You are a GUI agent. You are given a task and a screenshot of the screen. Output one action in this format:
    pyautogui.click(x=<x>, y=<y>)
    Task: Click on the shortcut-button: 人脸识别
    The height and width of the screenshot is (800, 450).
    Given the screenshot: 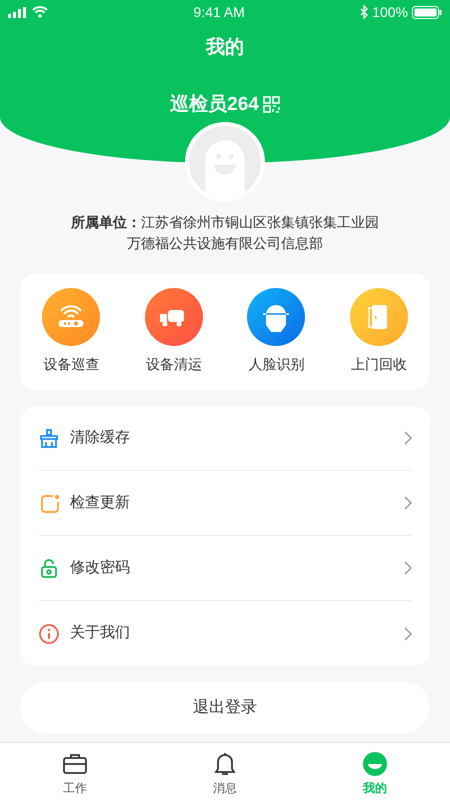 What is the action you would take?
    pyautogui.click(x=276, y=331)
    